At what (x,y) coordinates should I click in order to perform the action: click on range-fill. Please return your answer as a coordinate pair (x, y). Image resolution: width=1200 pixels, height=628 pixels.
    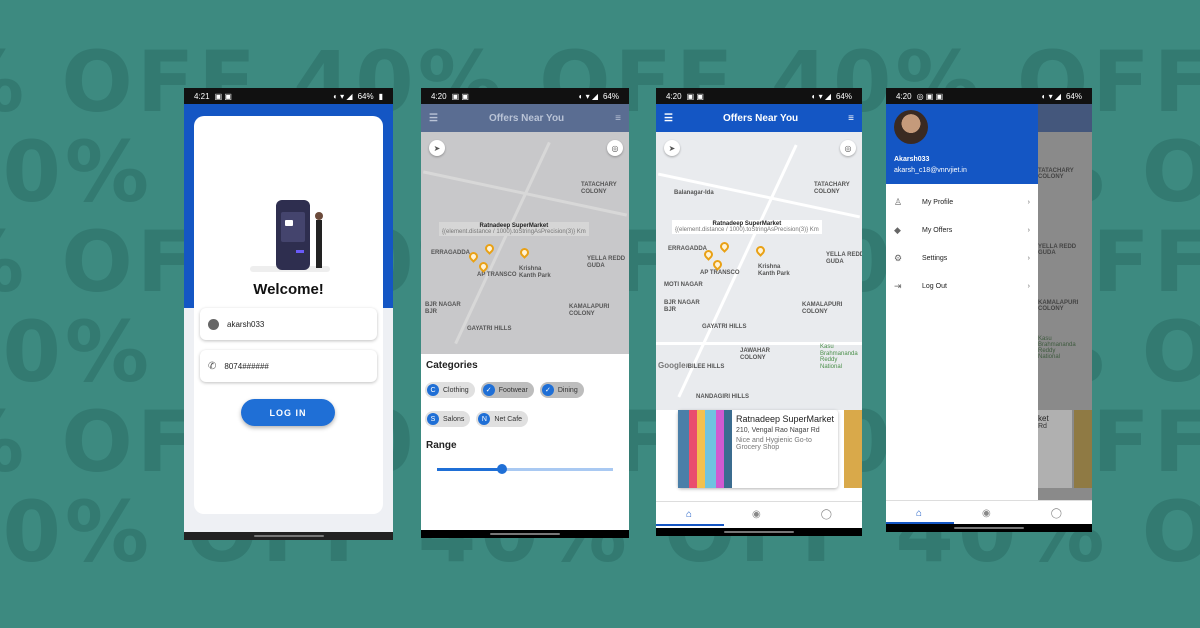
    Looking at the image, I should click on (470, 469).